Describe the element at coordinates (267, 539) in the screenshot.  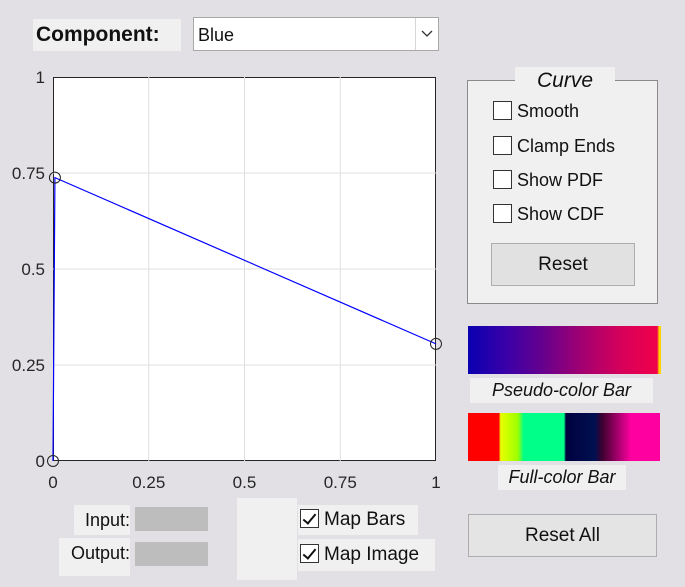
I see `blank-panel` at that location.